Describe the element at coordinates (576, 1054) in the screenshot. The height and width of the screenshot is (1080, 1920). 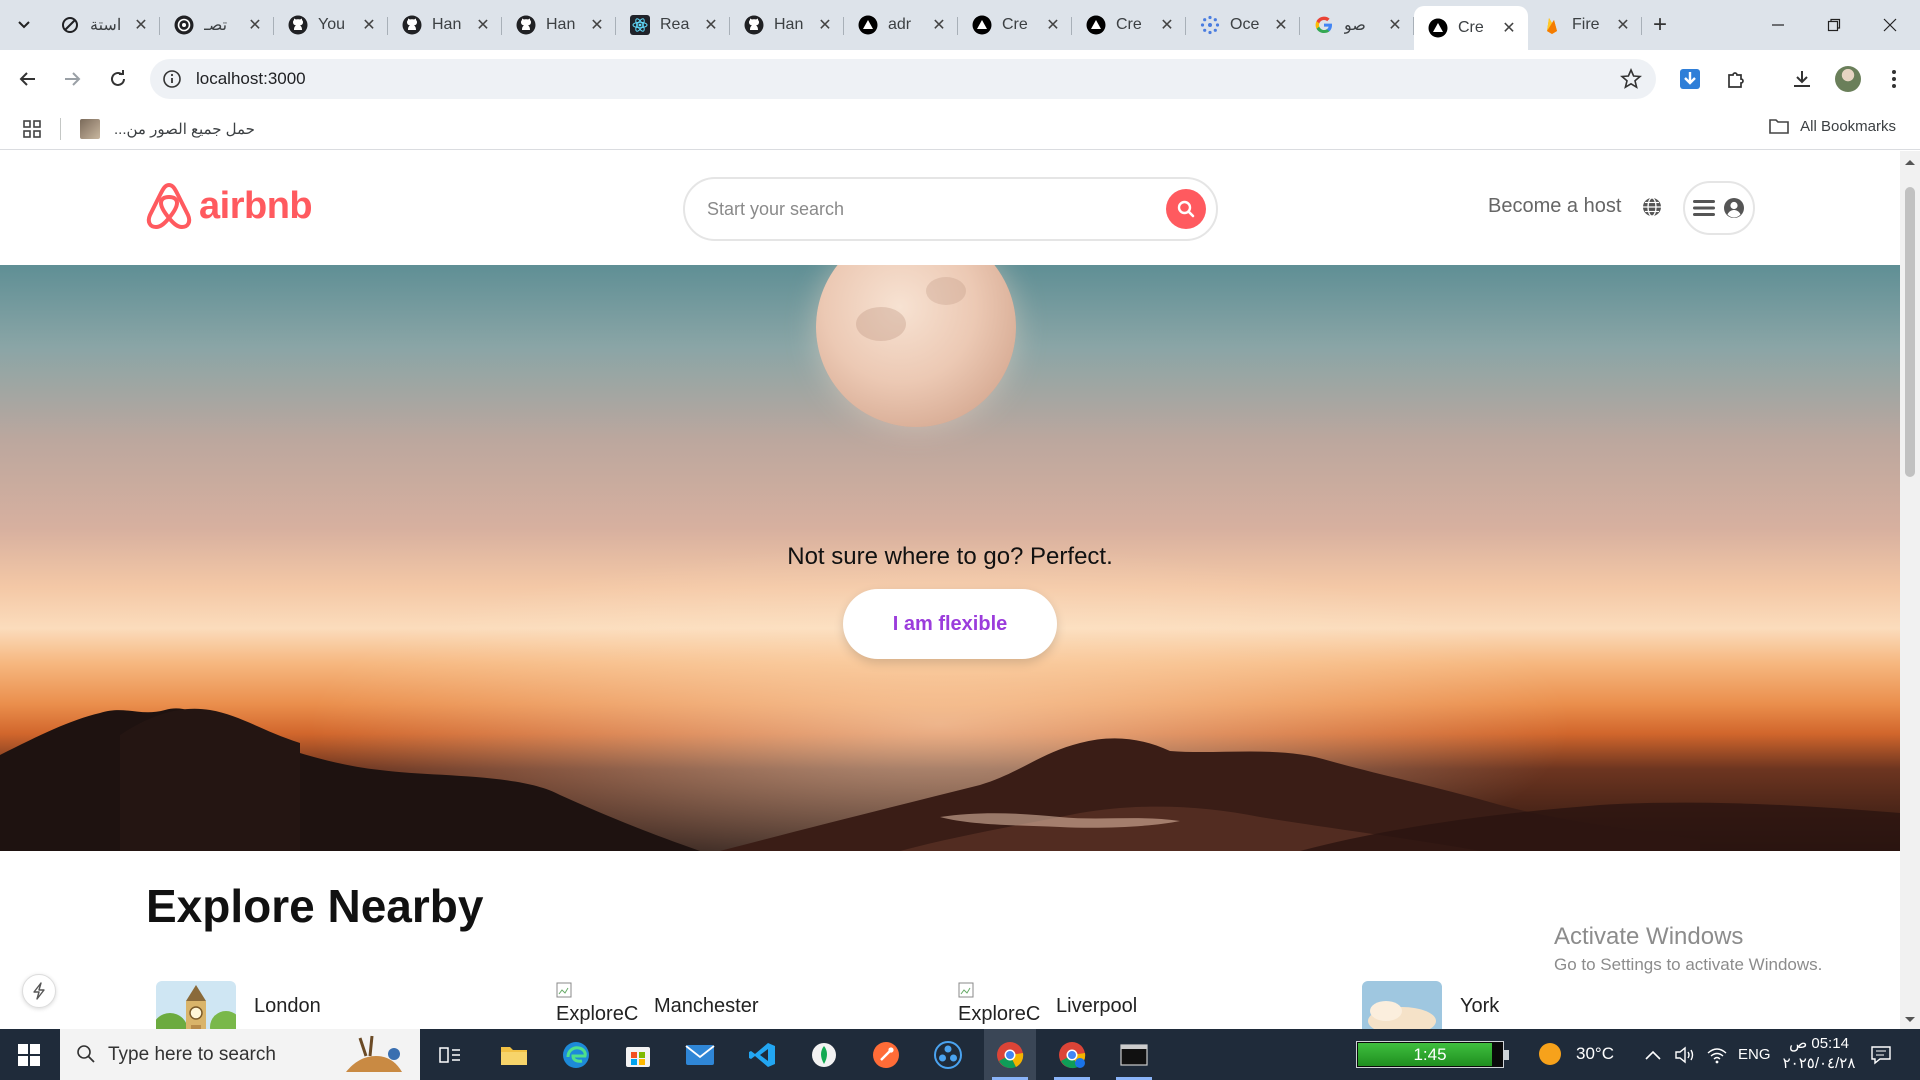
I see `edge-button` at that location.